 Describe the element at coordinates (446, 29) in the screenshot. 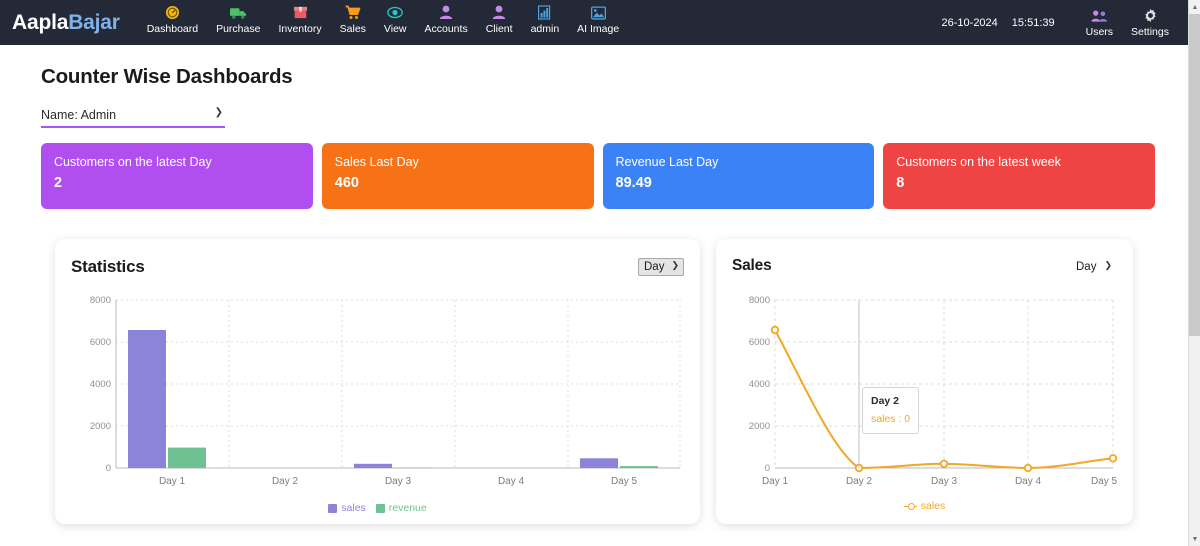

I see `nav-label: Accounts` at that location.